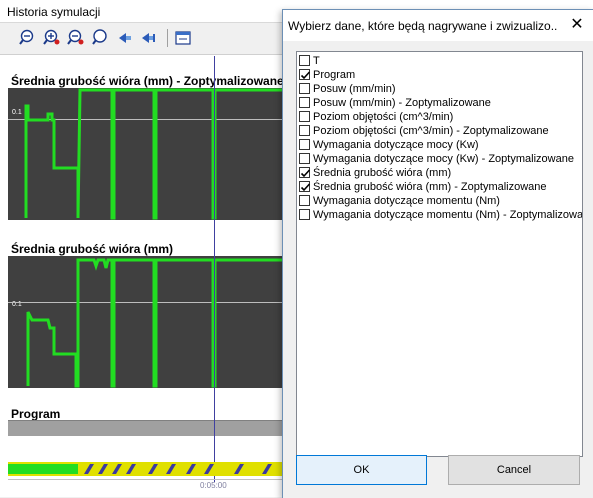 Image resolution: width=593 pixels, height=498 pixels. What do you see at coordinates (316, 61) in the screenshot?
I see `list-item-label: T` at bounding box center [316, 61].